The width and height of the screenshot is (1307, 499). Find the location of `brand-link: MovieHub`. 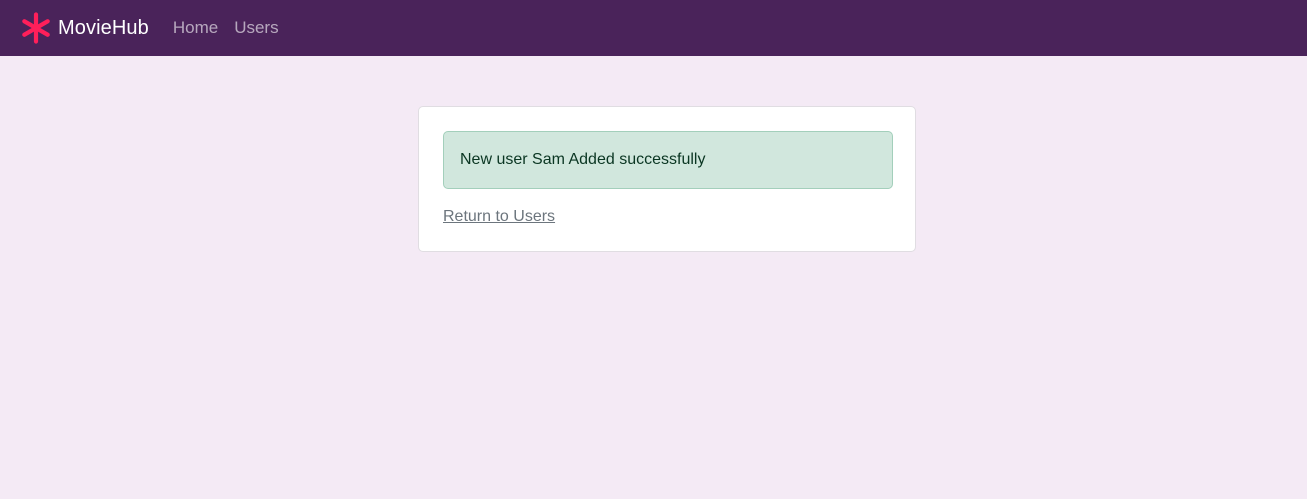

brand-link: MovieHub is located at coordinates (84, 28).